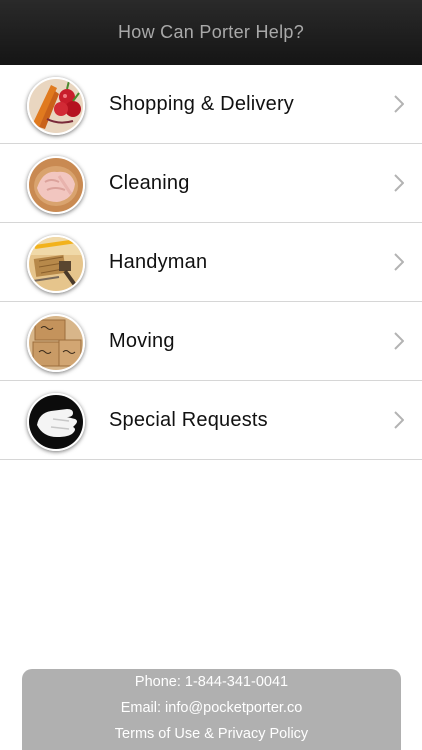 This screenshot has width=422, height=750. Describe the element at coordinates (149, 182) in the screenshot. I see `service-label: Cleaning` at that location.